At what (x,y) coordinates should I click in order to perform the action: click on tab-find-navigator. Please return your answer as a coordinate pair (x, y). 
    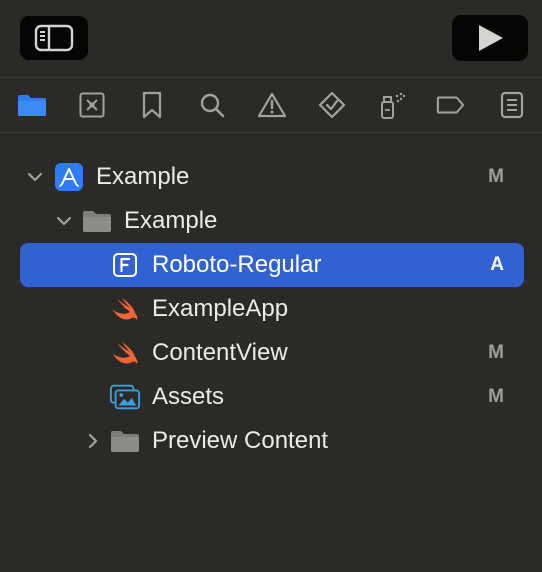
    Looking at the image, I should click on (212, 105).